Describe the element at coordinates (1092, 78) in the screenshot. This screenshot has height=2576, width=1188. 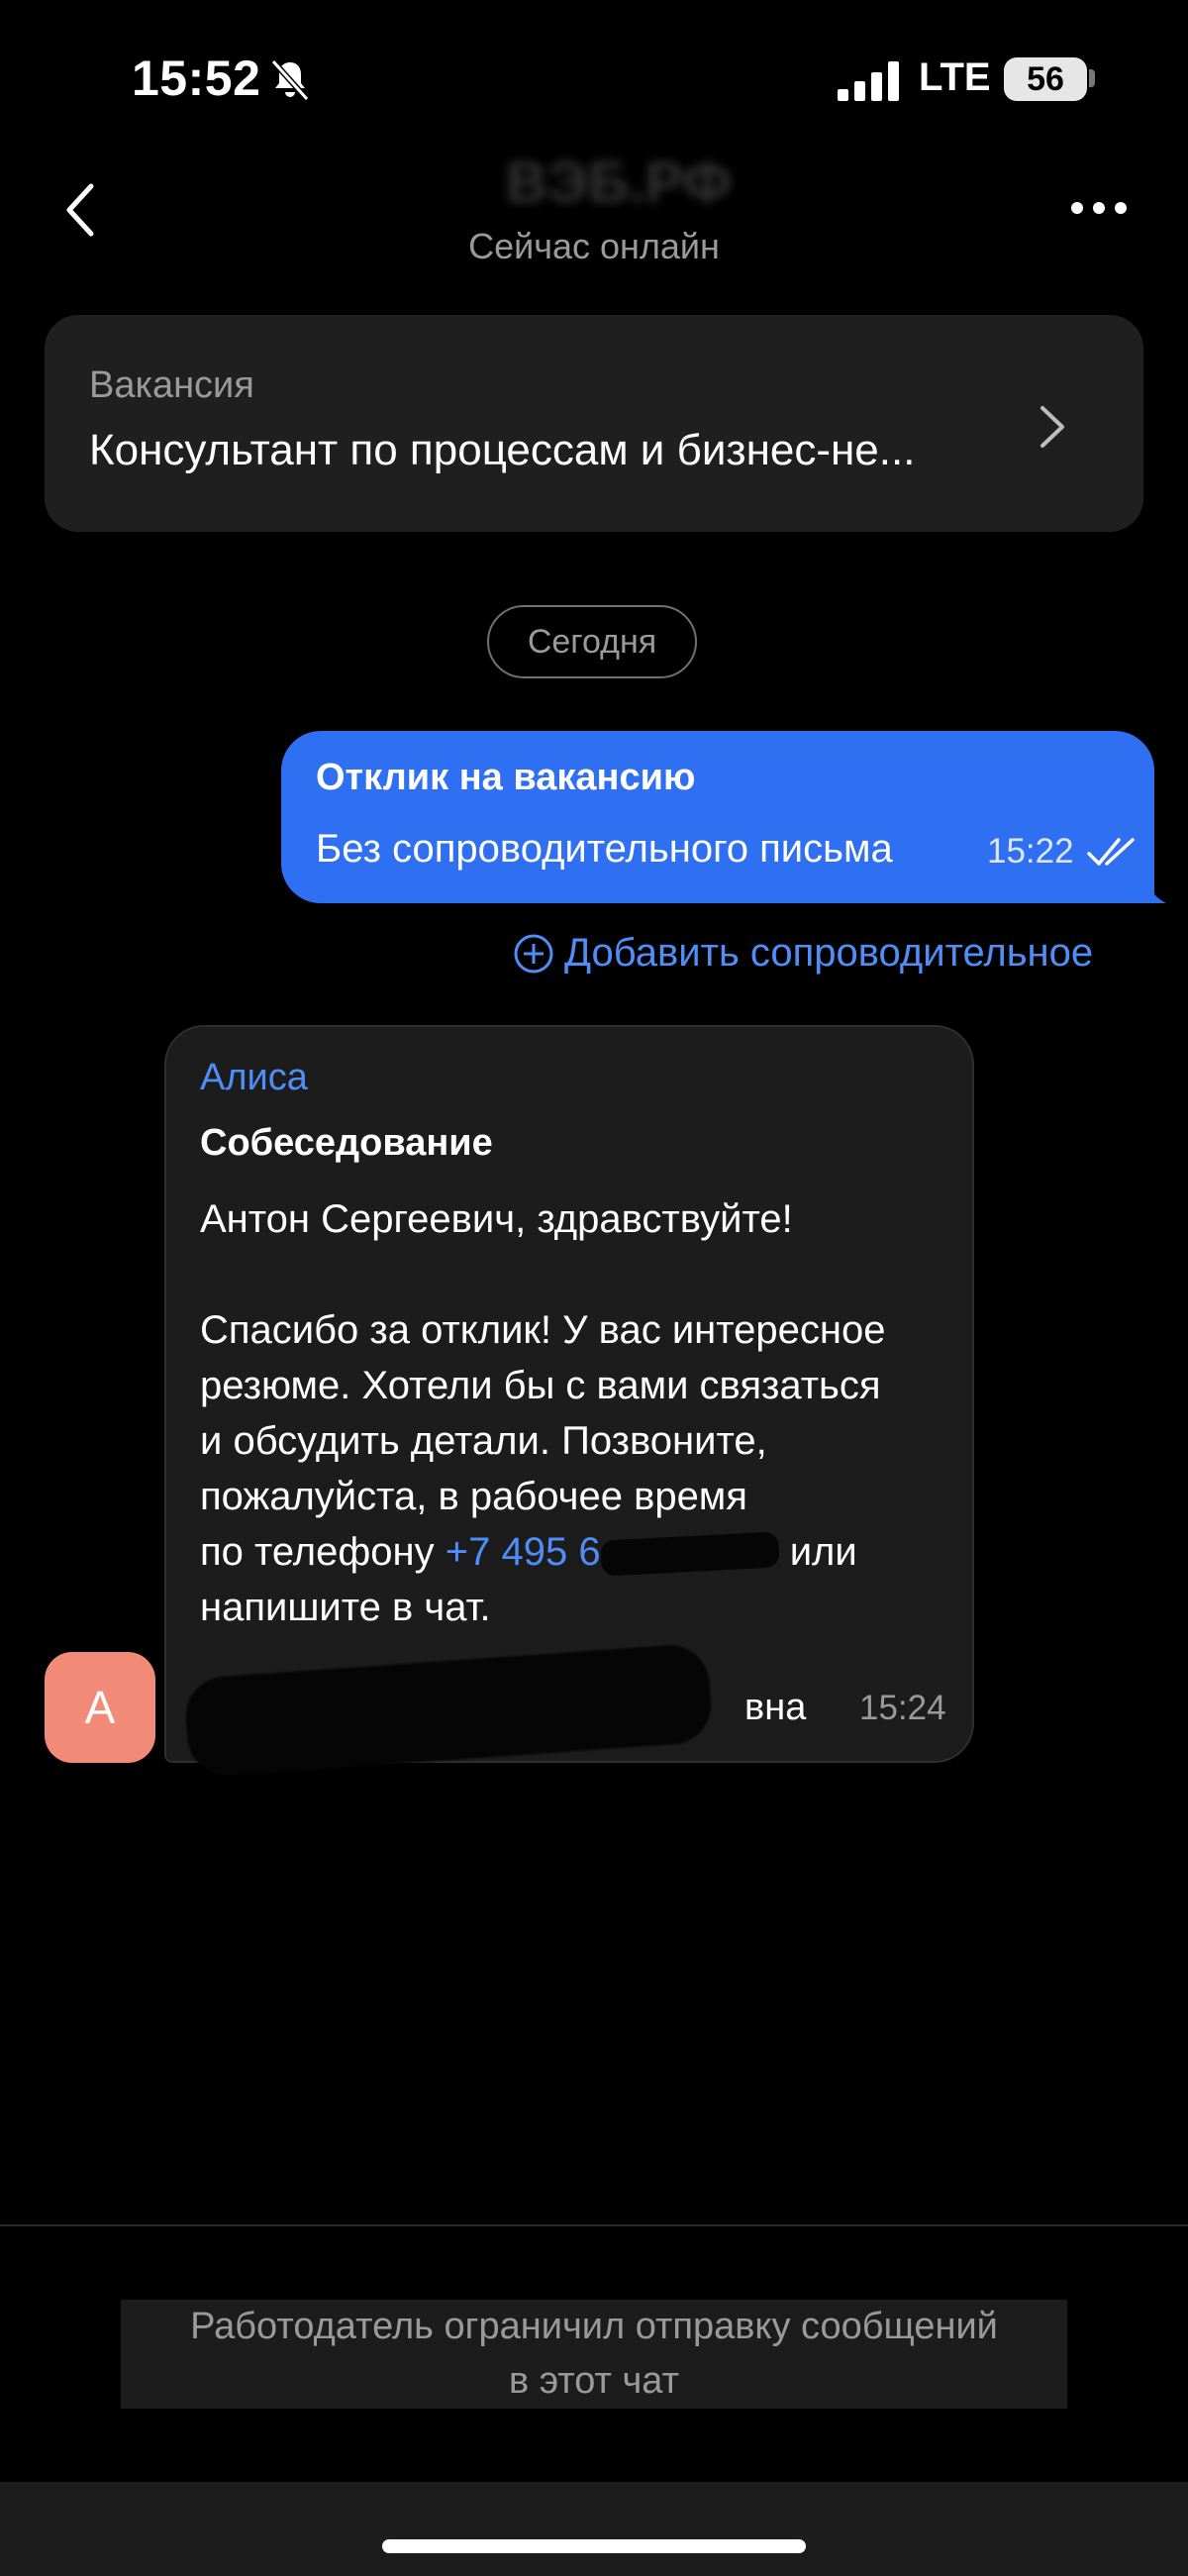
I see `battery-tip` at that location.